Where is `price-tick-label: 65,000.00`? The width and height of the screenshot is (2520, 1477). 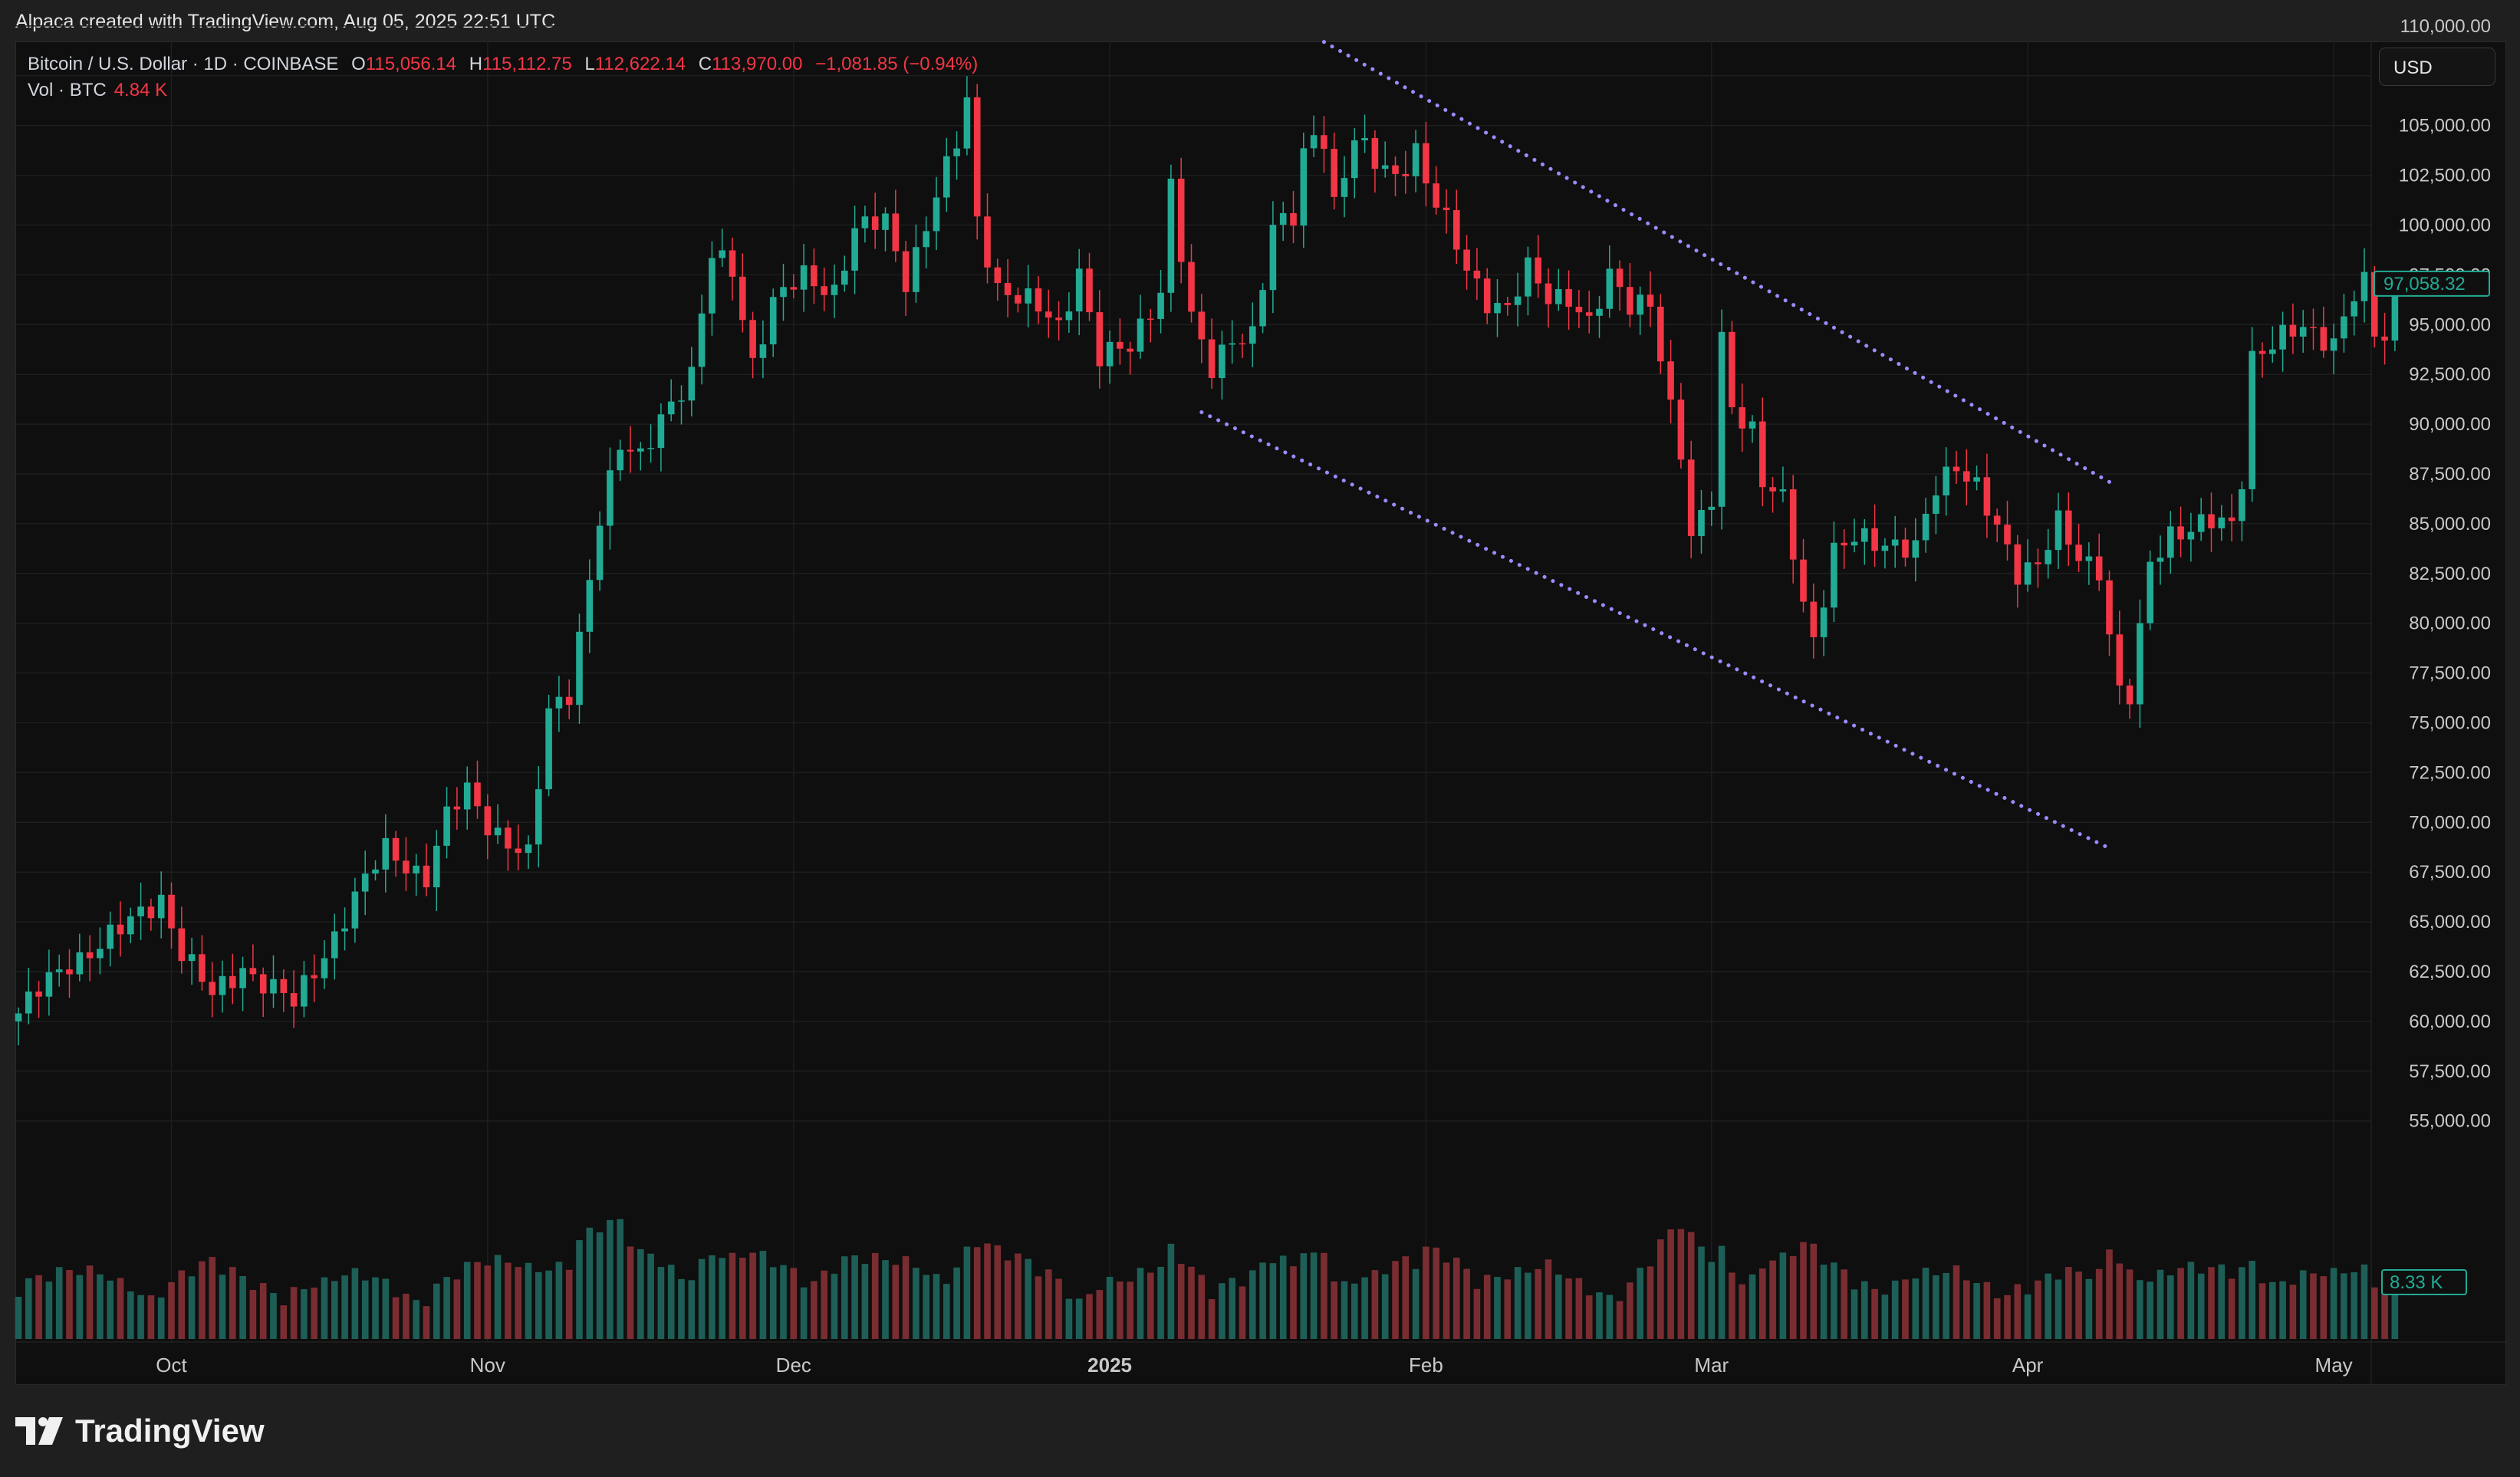
price-tick-label: 65,000.00 is located at coordinates (2450, 922).